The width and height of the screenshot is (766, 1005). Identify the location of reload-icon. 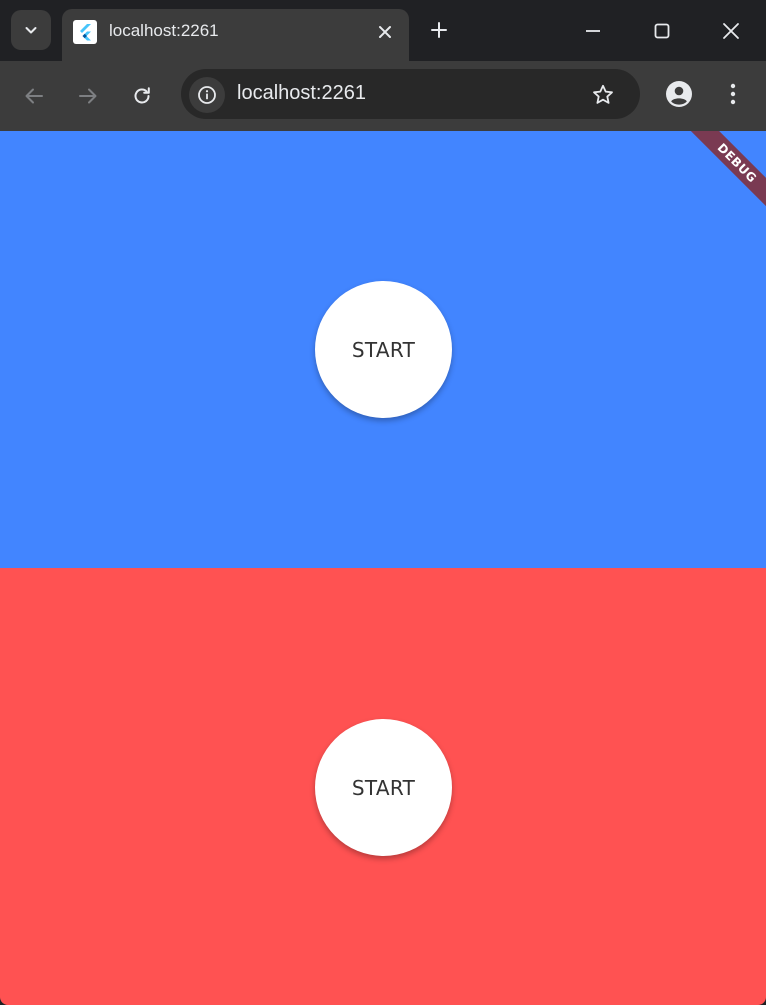
(142, 95).